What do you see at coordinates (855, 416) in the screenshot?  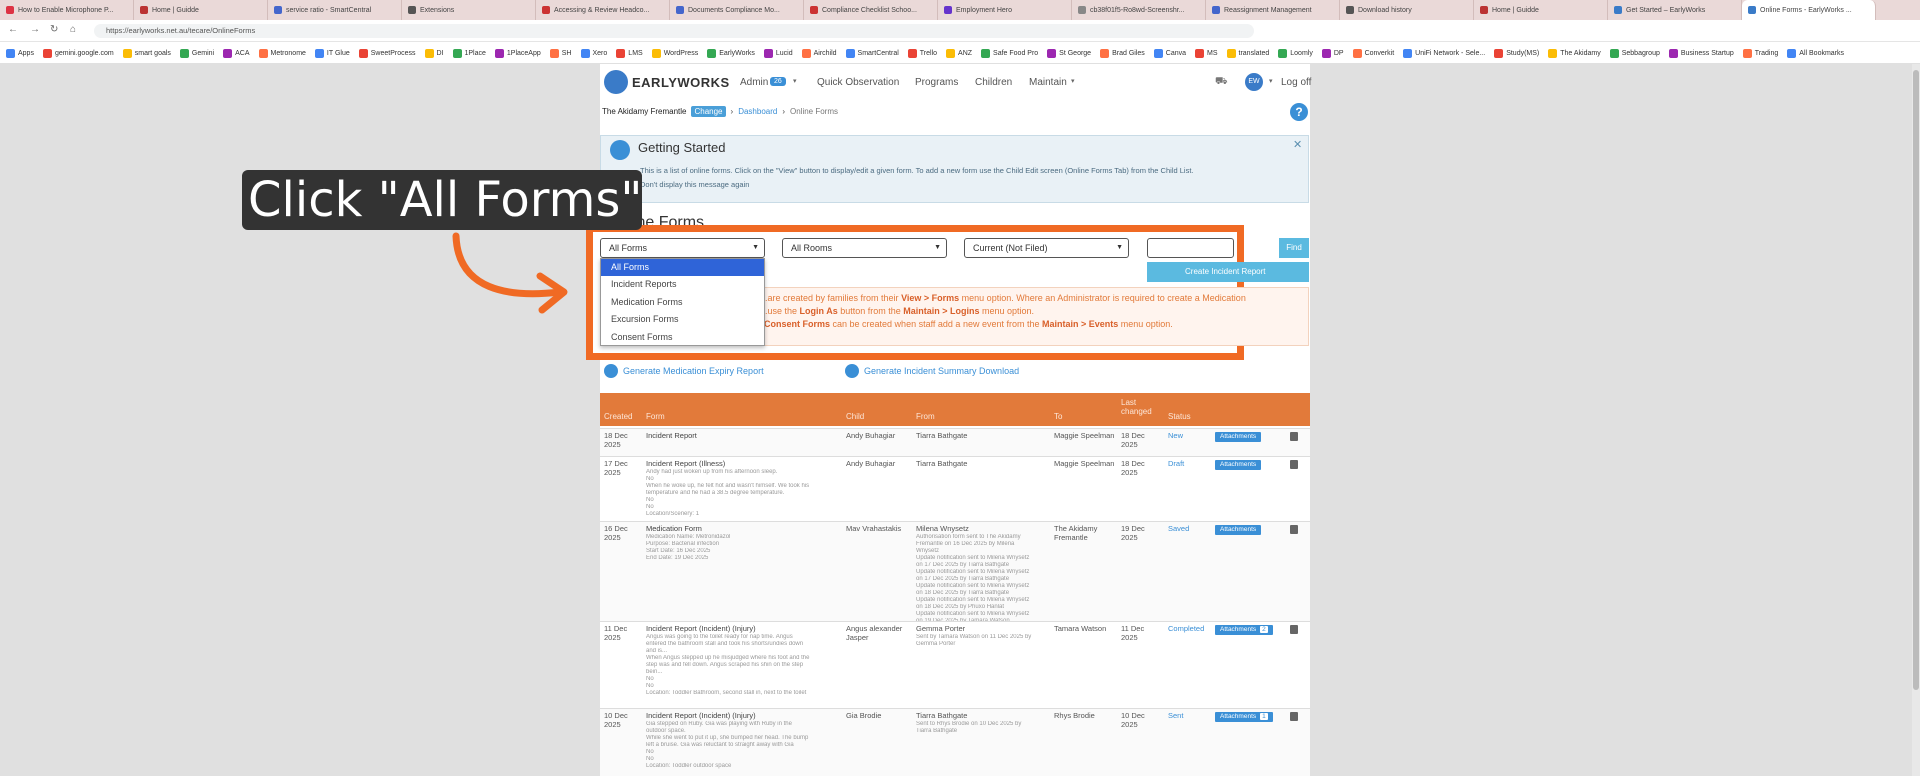 I see `column-header: Child` at bounding box center [855, 416].